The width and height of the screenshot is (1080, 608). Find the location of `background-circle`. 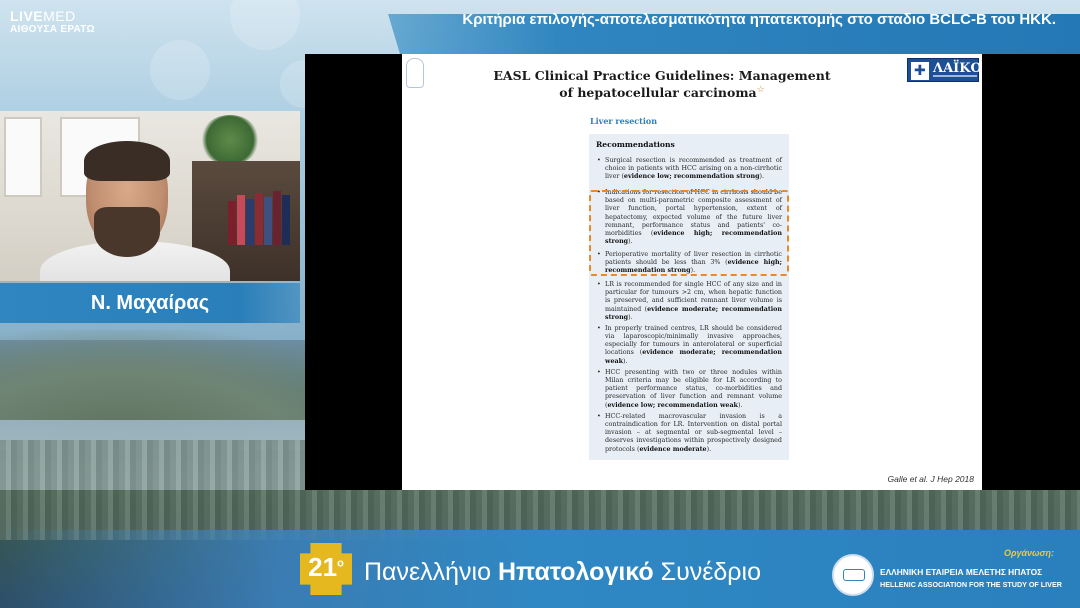

background-circle is located at coordinates (180, 70).